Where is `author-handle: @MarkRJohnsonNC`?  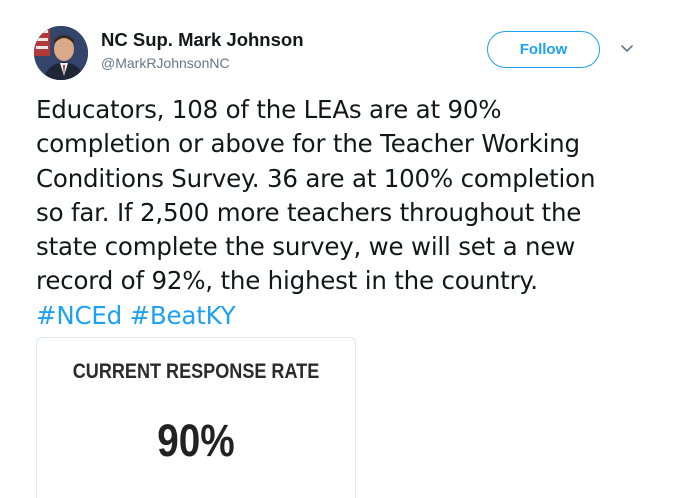 author-handle: @MarkRJohnsonNC is located at coordinates (165, 63).